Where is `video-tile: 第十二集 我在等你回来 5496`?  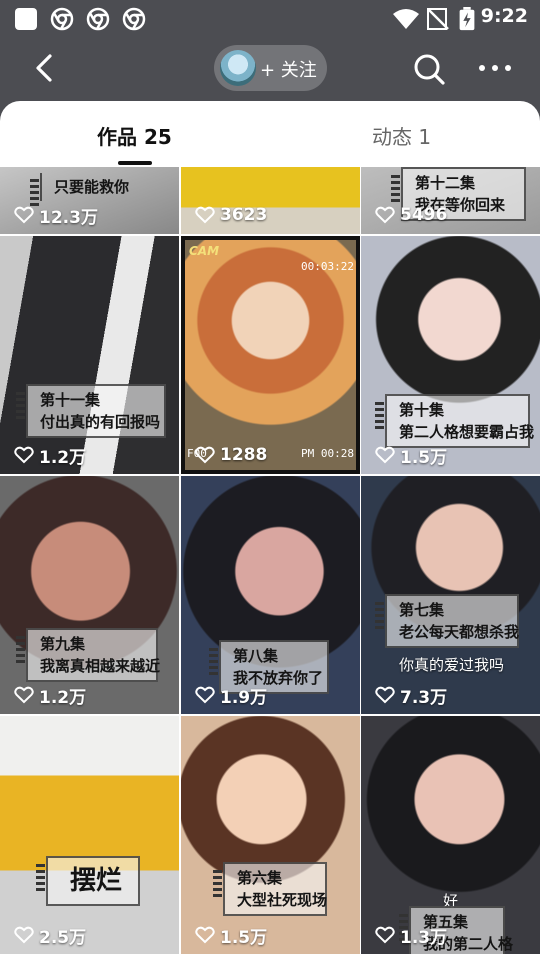
video-tile: 第十二集 我在等你回来 5496 is located at coordinates (450, 200).